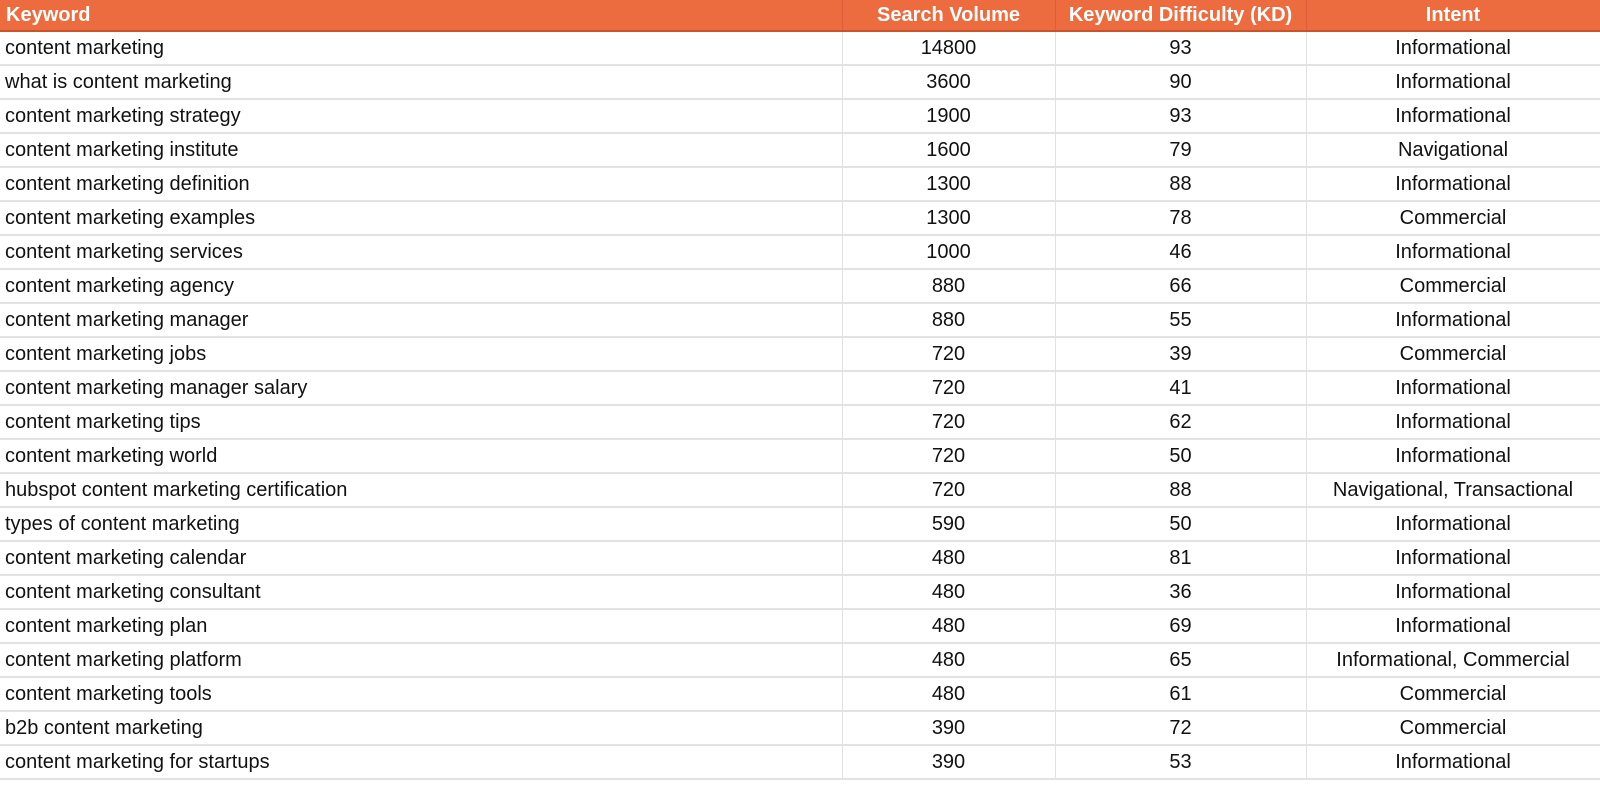  I want to click on cell-keyword: types of content marketing, so click(421, 524).